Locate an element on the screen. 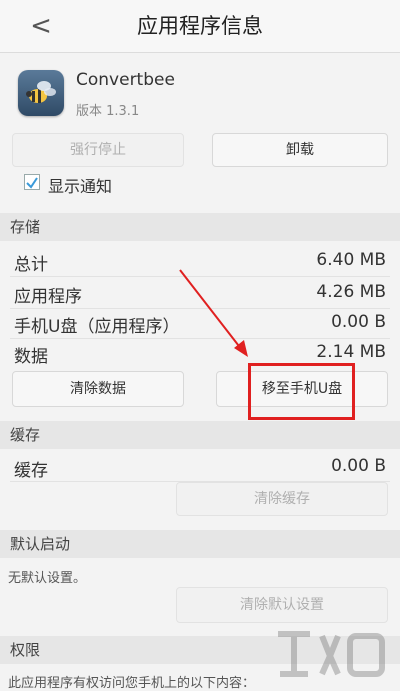 This screenshot has height=691, width=400. cache-value: 0.00 B is located at coordinates (358, 466).